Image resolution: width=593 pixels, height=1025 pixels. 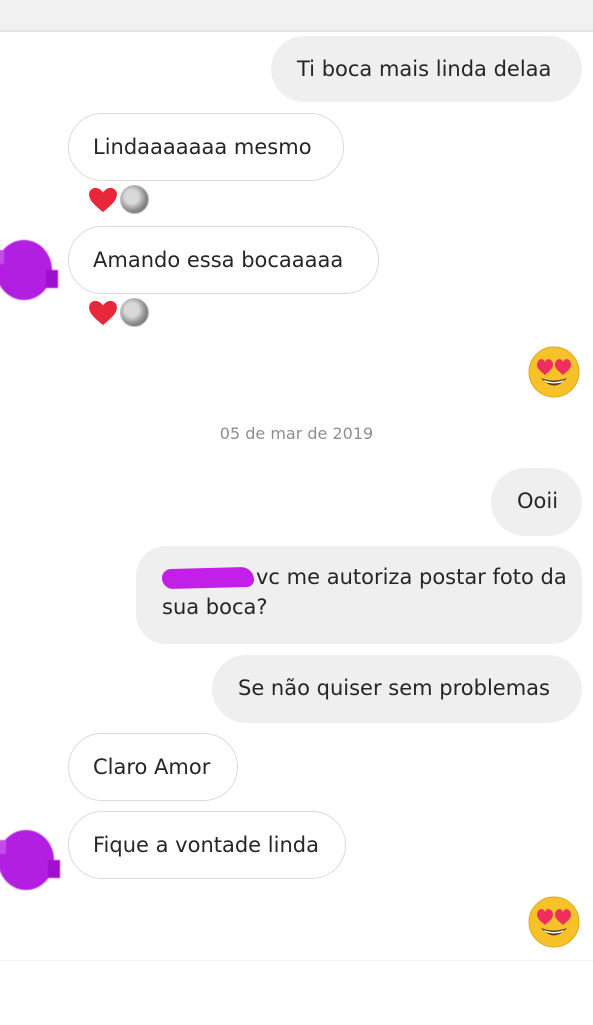 I want to click on outgoing-message: vc me autoriza postar foto da sua boca?, so click(x=359, y=595).